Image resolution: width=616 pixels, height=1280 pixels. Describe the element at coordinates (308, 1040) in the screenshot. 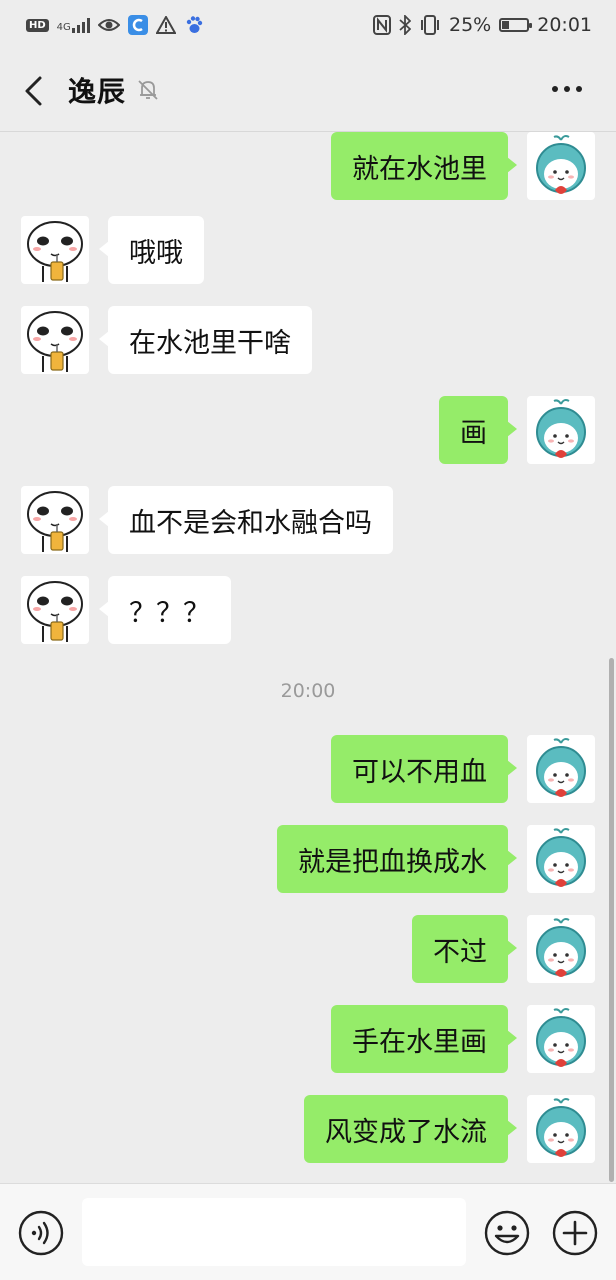

I see `sent-message-row: 手在水里画` at that location.